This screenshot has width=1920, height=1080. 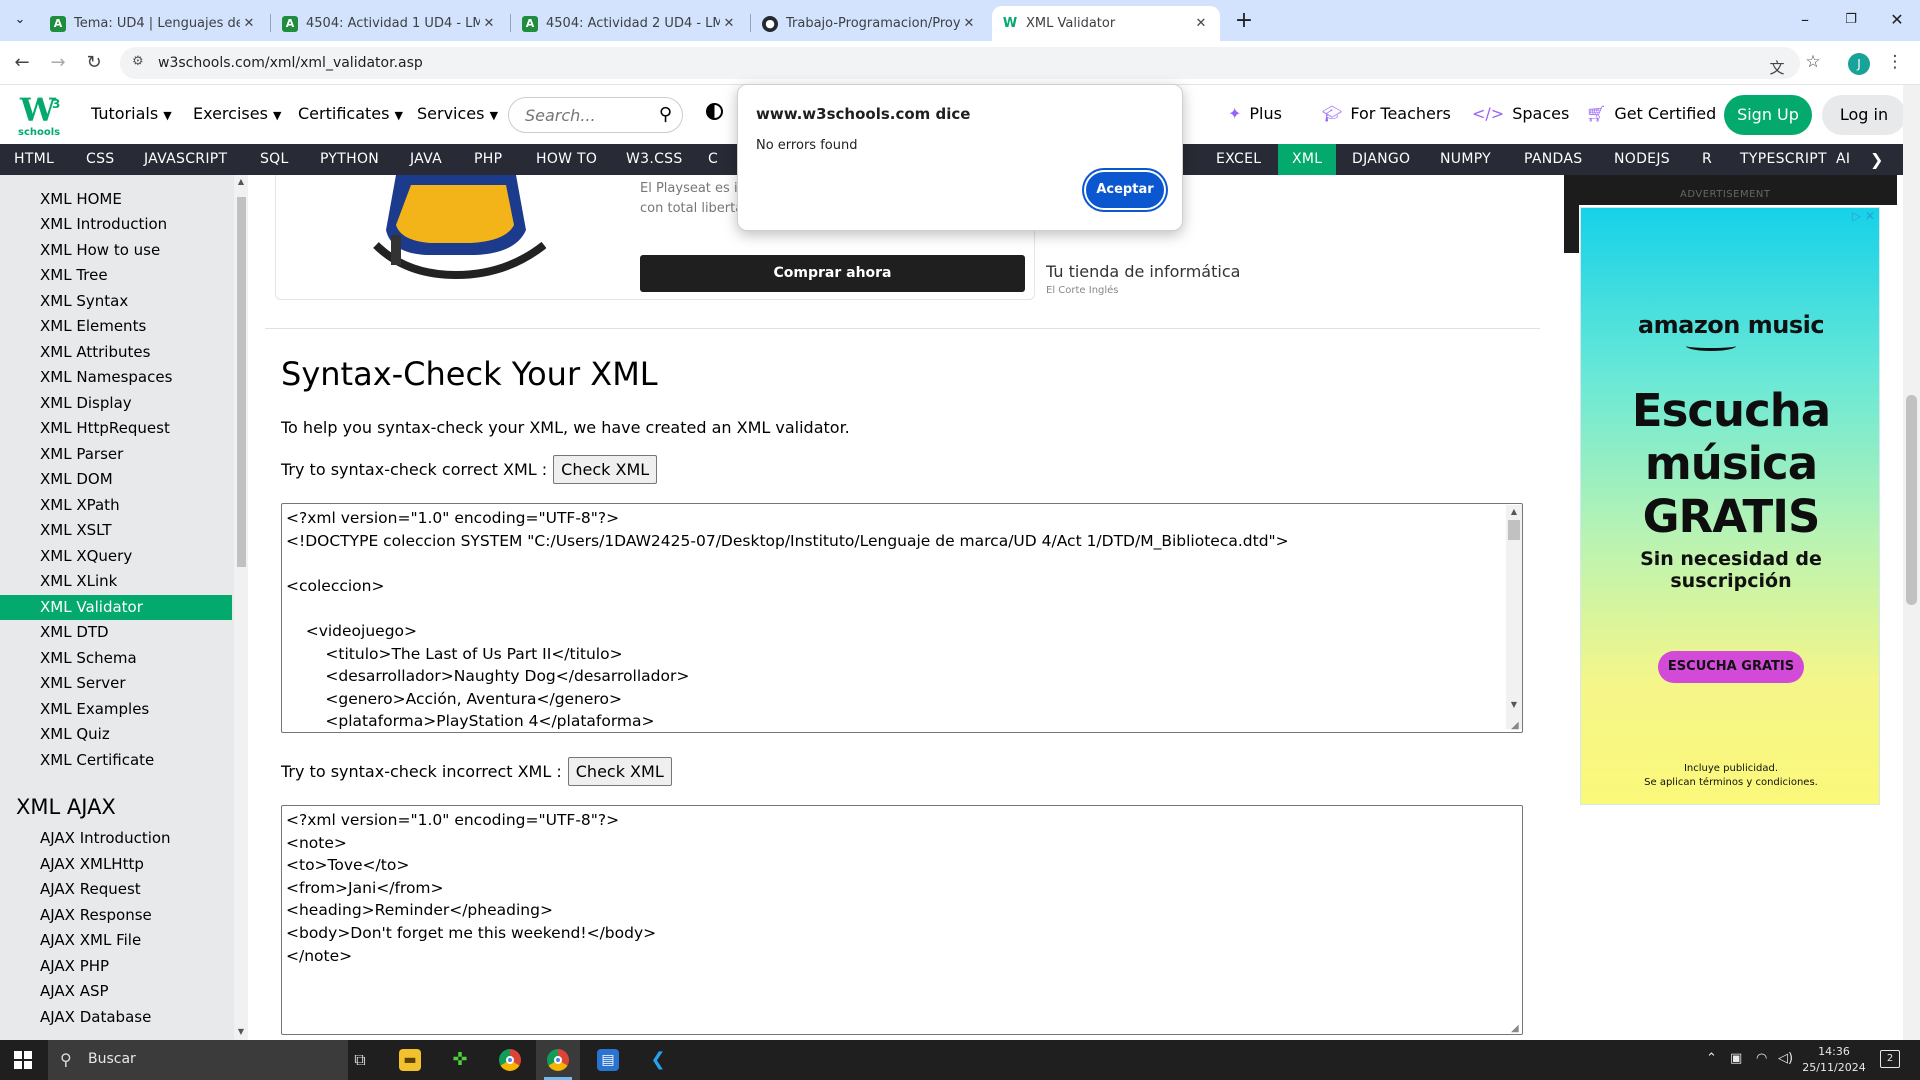 I want to click on textarea-scrollbar-thumb, so click(x=1514, y=530).